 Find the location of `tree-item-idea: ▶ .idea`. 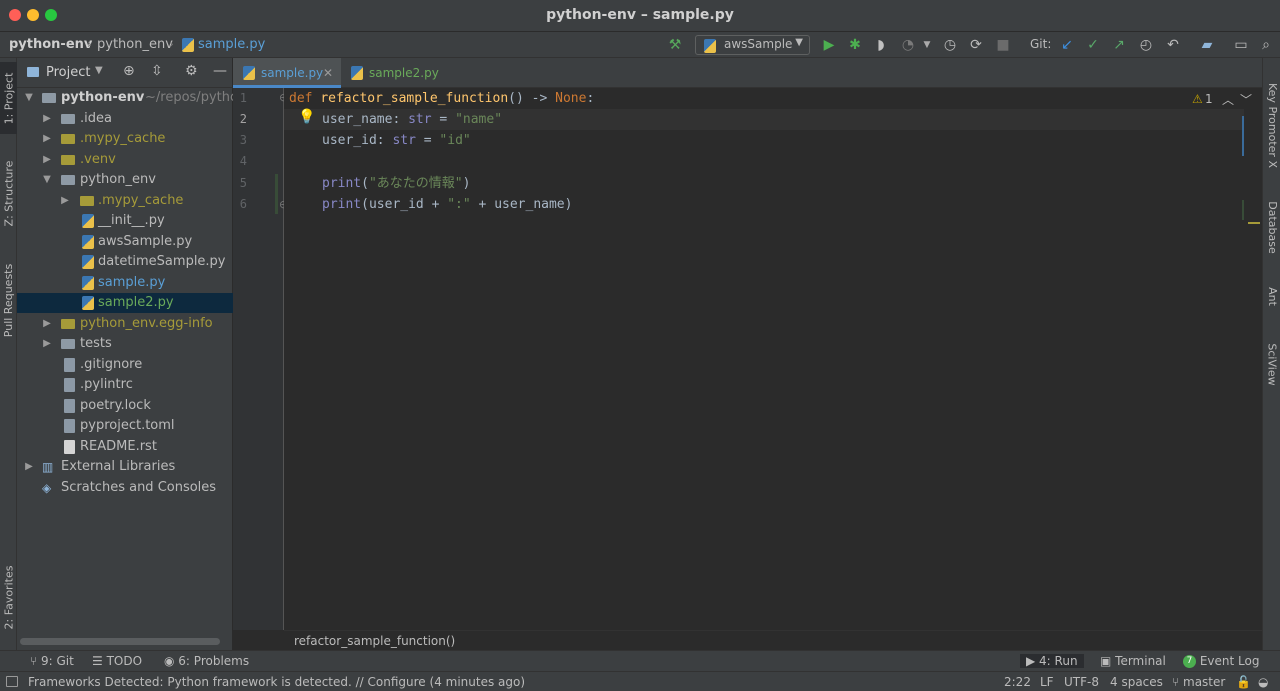

tree-item-idea: ▶ .idea is located at coordinates (125, 119).